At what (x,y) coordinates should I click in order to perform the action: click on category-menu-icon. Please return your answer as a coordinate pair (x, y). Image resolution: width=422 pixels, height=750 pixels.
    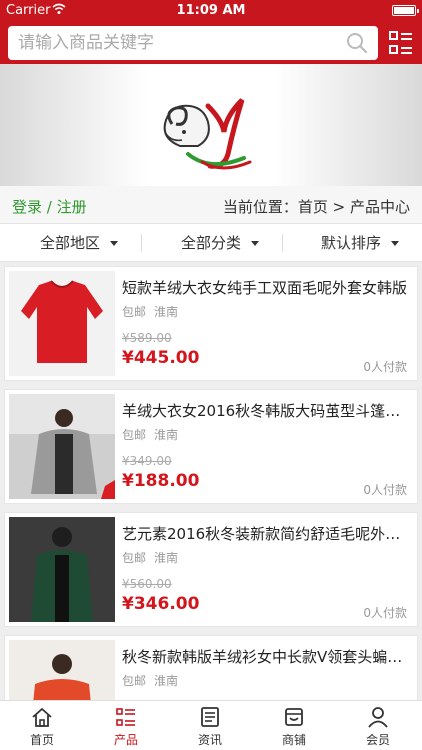
    Looking at the image, I should click on (401, 43).